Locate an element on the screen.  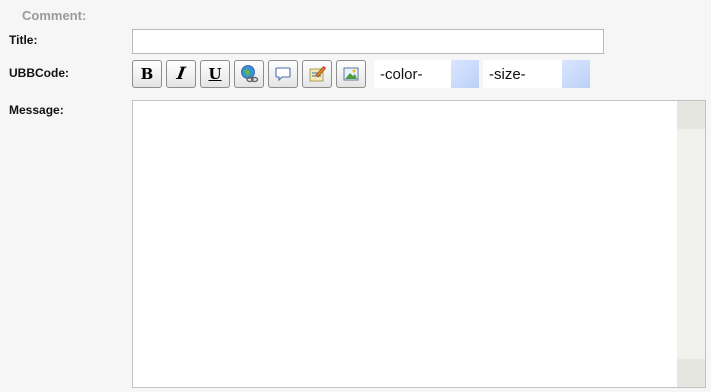
image-icon is located at coordinates (351, 74).